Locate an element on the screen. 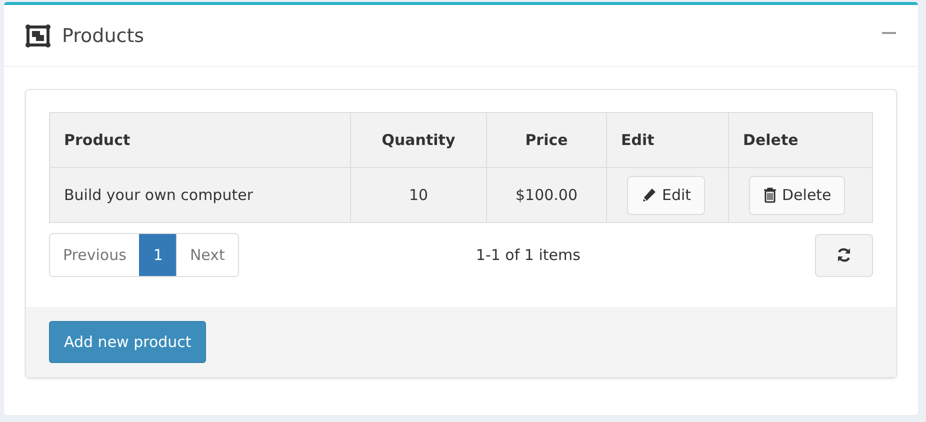 The width and height of the screenshot is (926, 422). items-summary: 1-1 of 1 items is located at coordinates (528, 255).